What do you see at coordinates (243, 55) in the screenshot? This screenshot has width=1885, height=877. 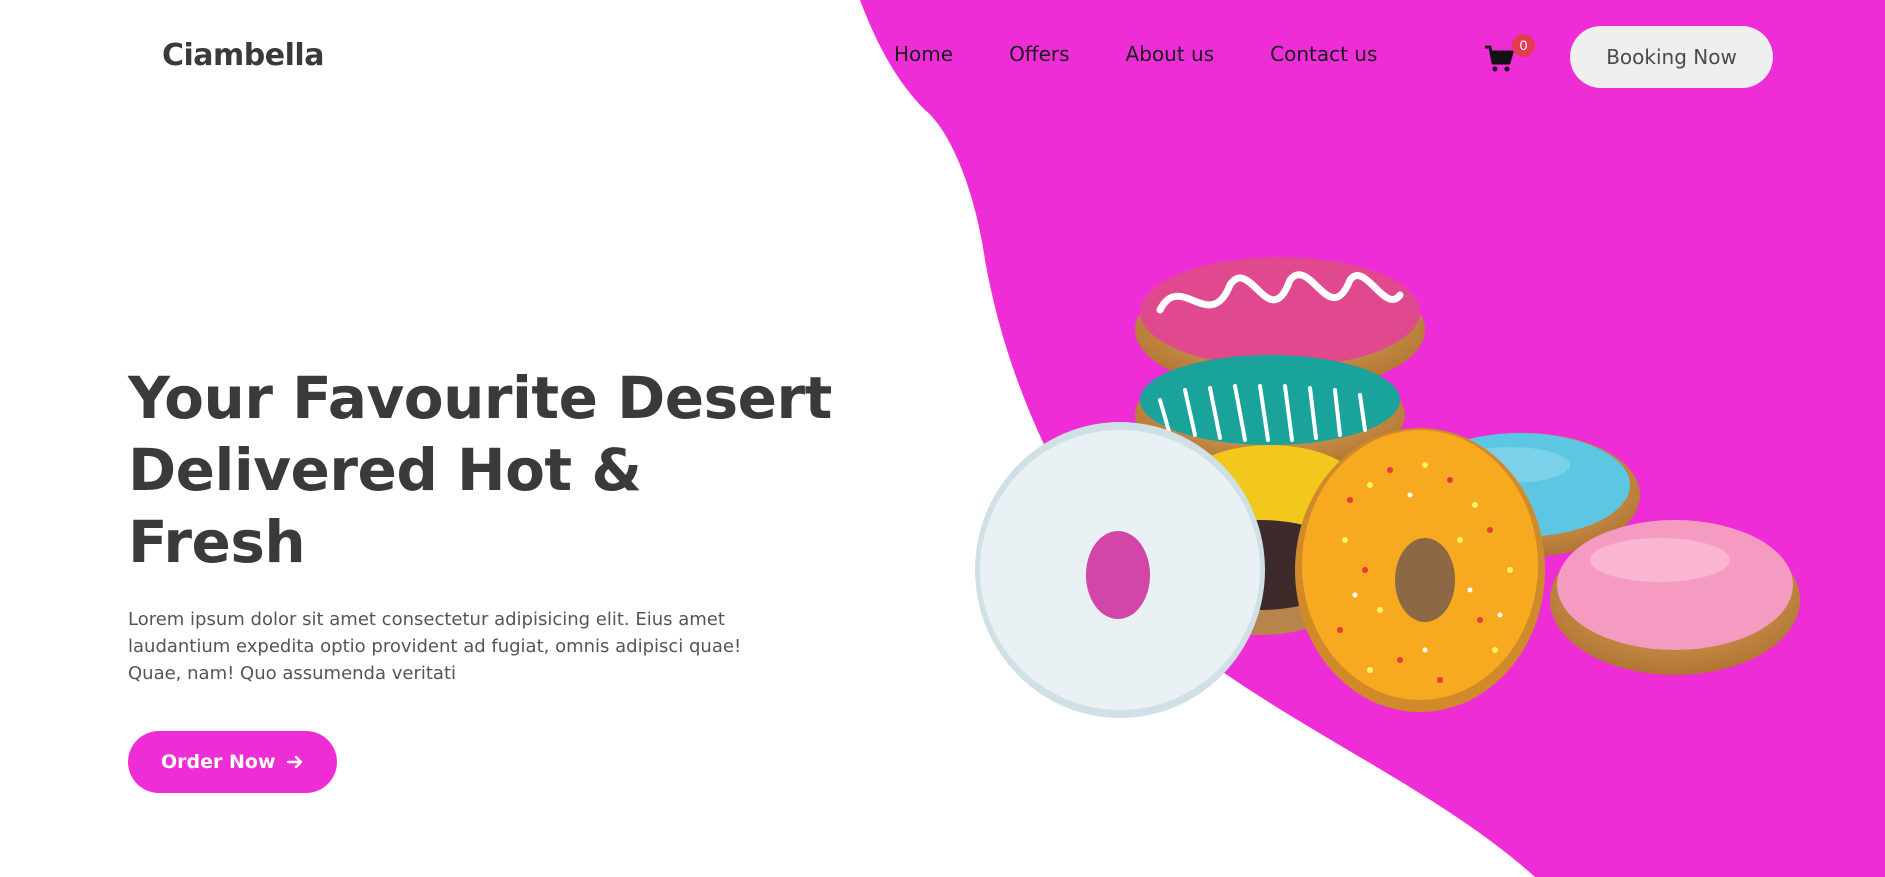 I see `brand-logo: Ciambella` at bounding box center [243, 55].